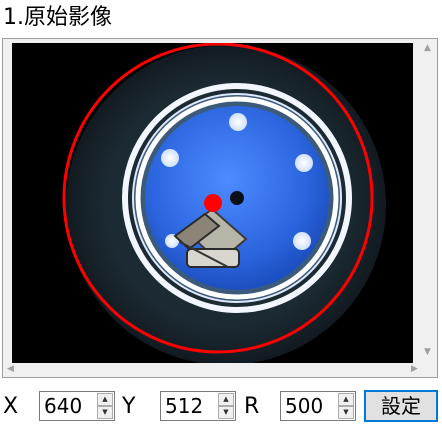 The height and width of the screenshot is (426, 442). Describe the element at coordinates (129, 406) in the screenshot. I see `y-label: Y` at that location.